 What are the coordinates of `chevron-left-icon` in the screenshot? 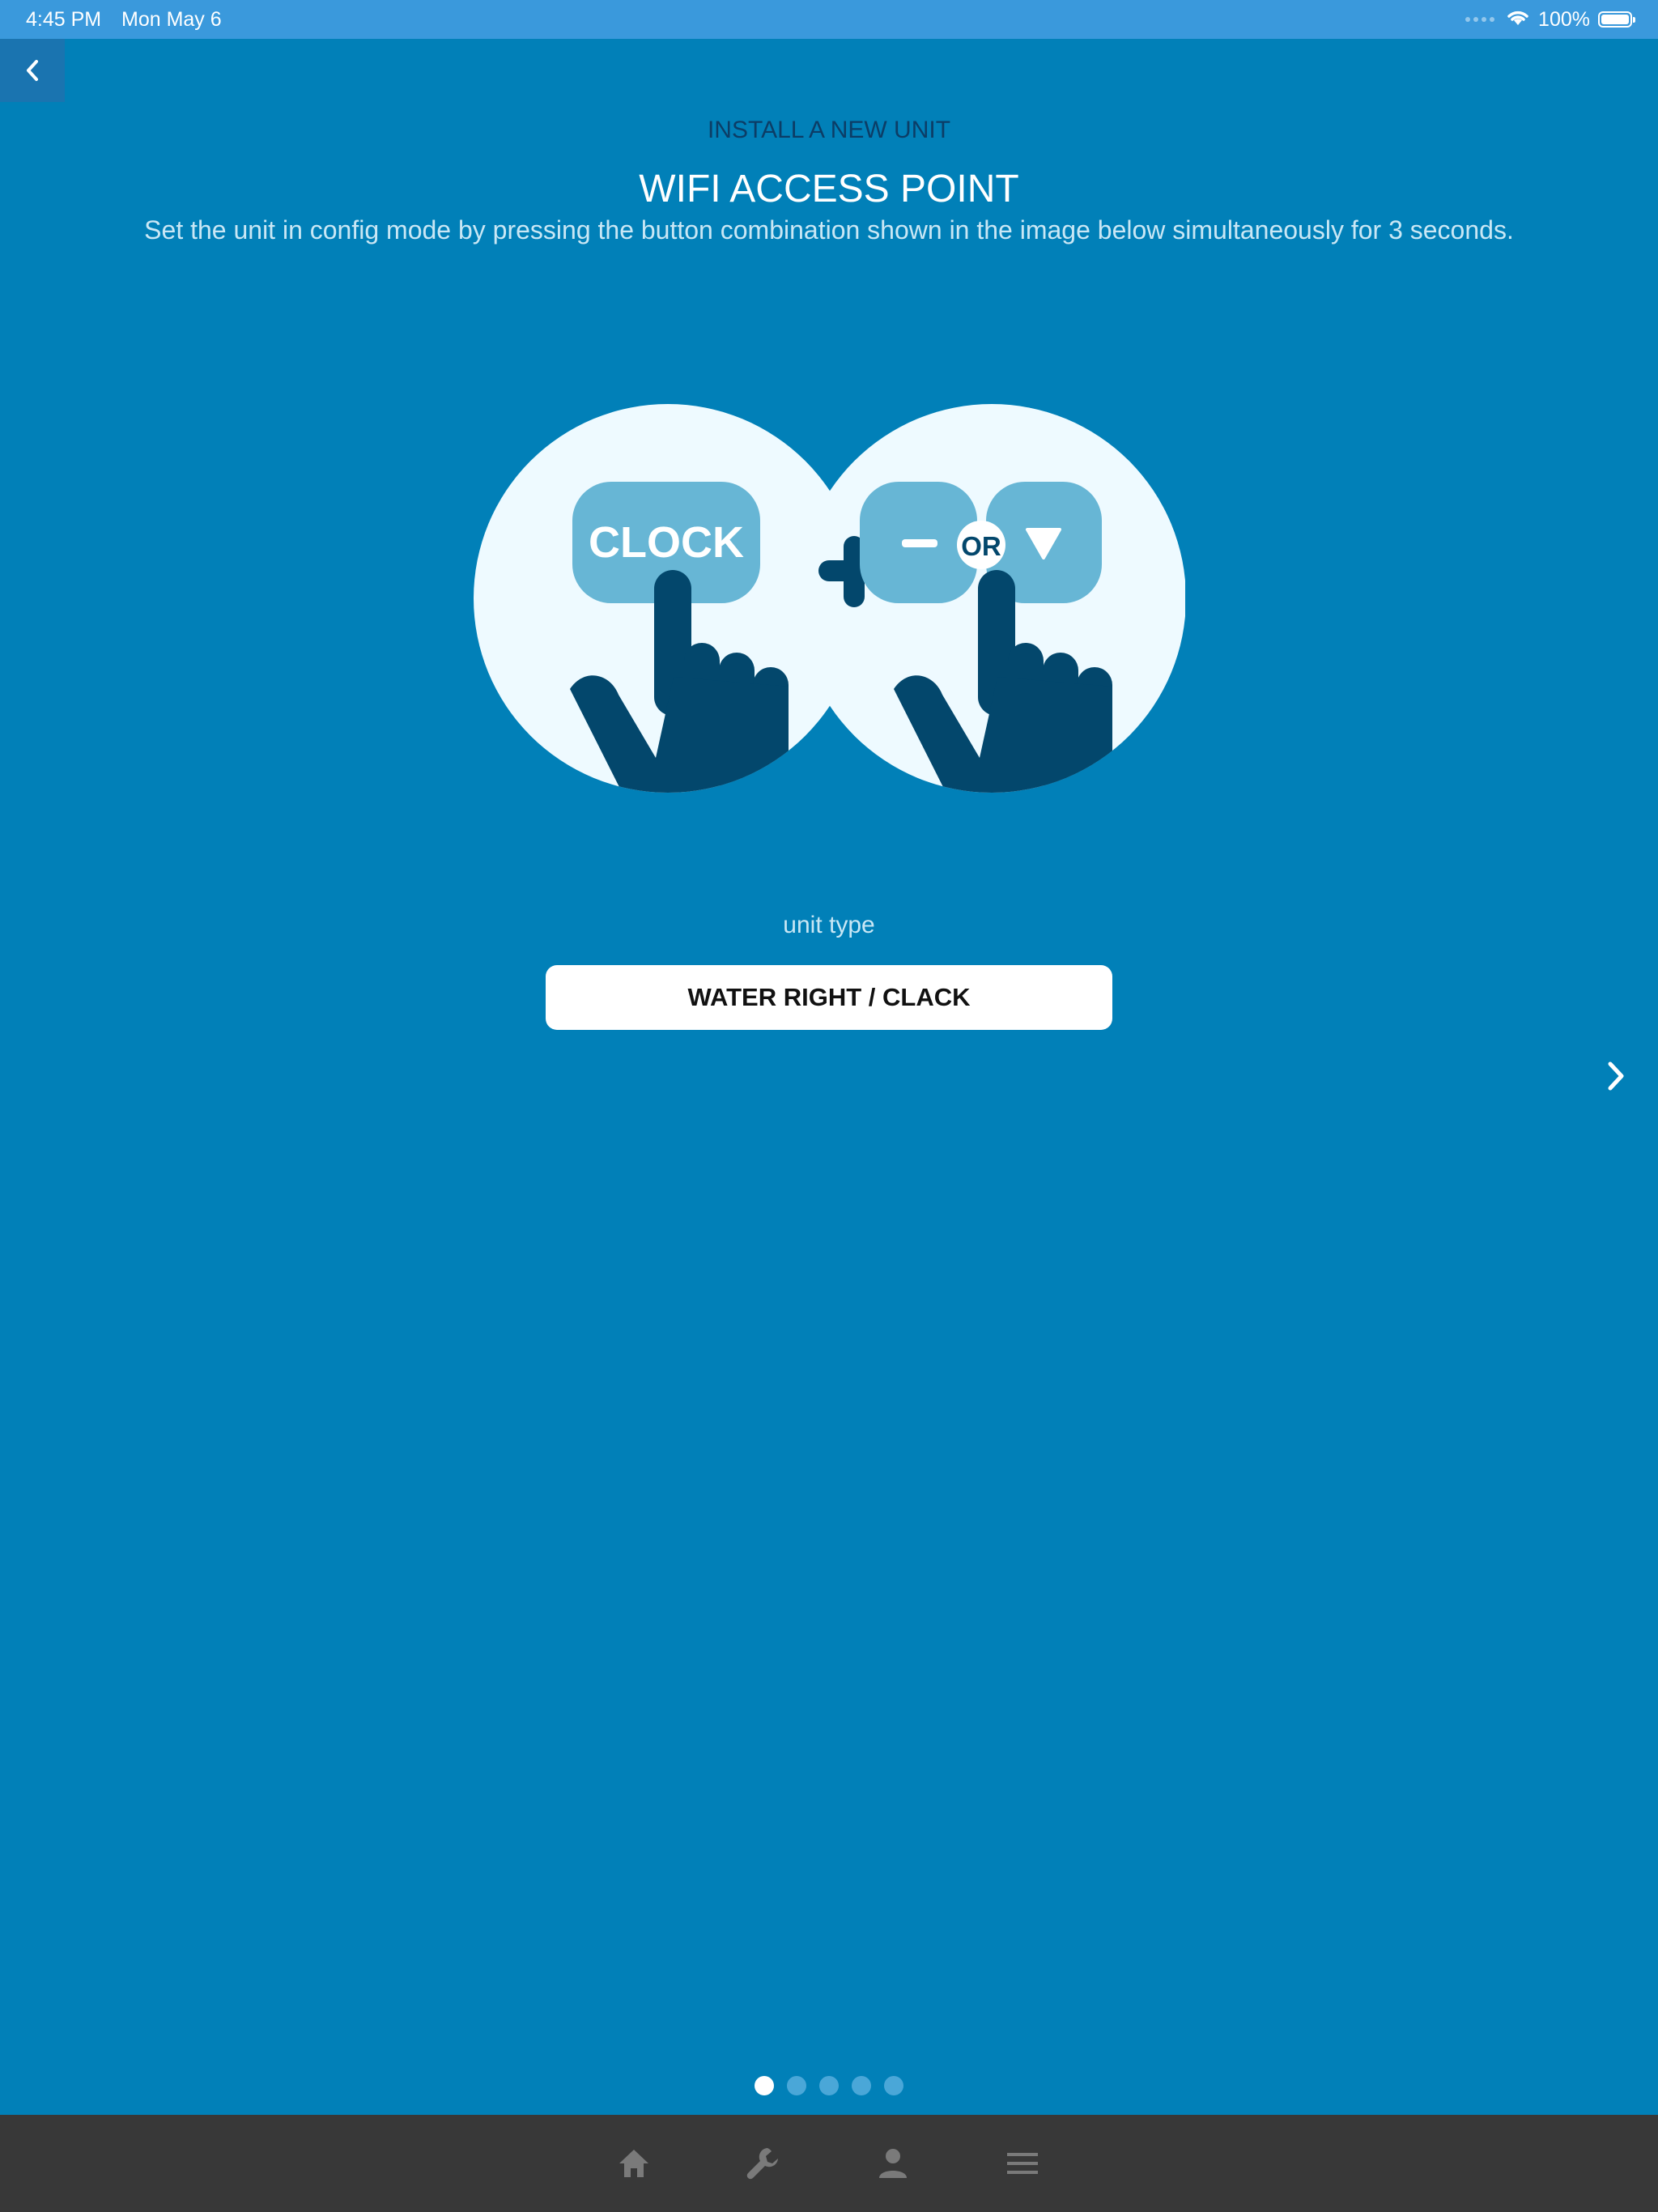 It's located at (32, 71).